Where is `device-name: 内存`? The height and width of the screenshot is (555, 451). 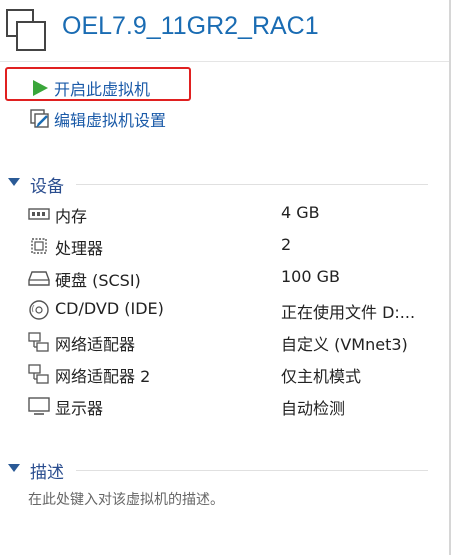 device-name: 内存 is located at coordinates (71, 216).